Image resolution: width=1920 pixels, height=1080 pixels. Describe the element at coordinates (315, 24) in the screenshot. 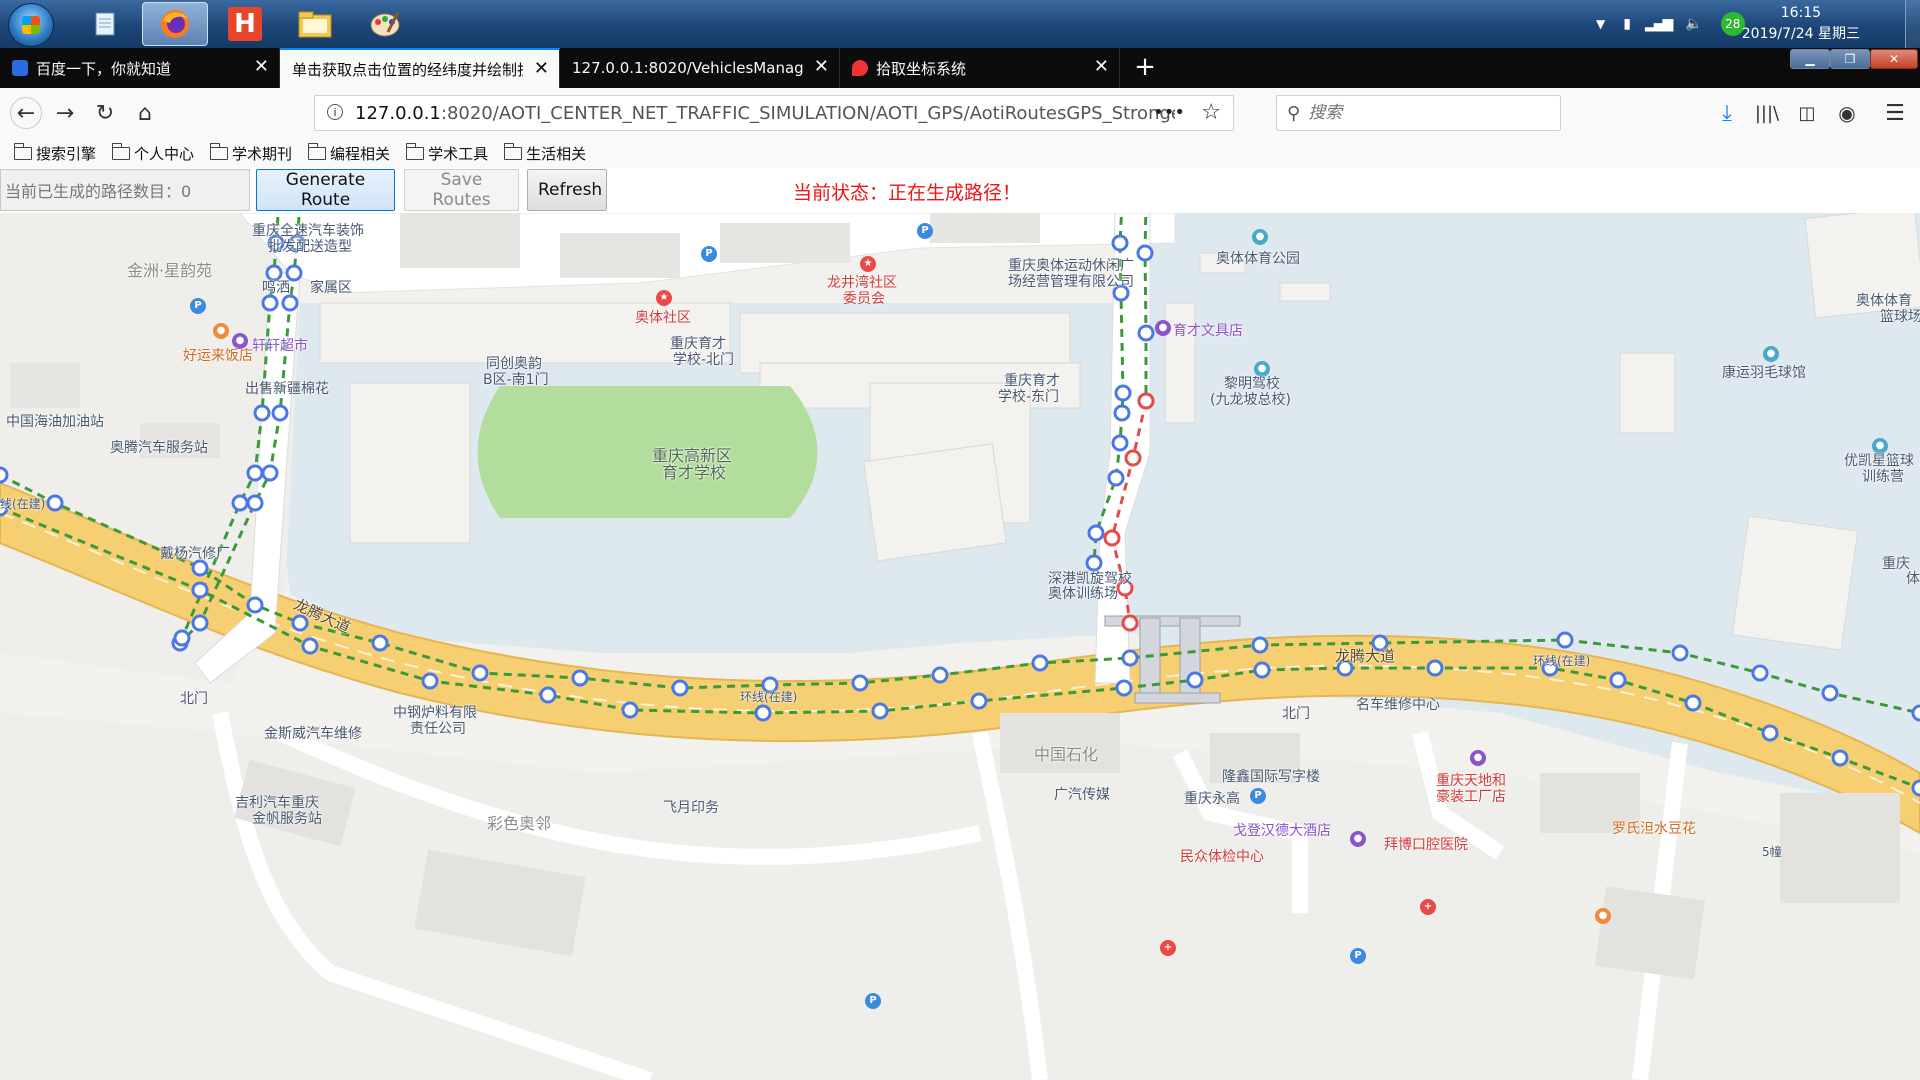

I see `file-explorer-taskbar-icon` at that location.